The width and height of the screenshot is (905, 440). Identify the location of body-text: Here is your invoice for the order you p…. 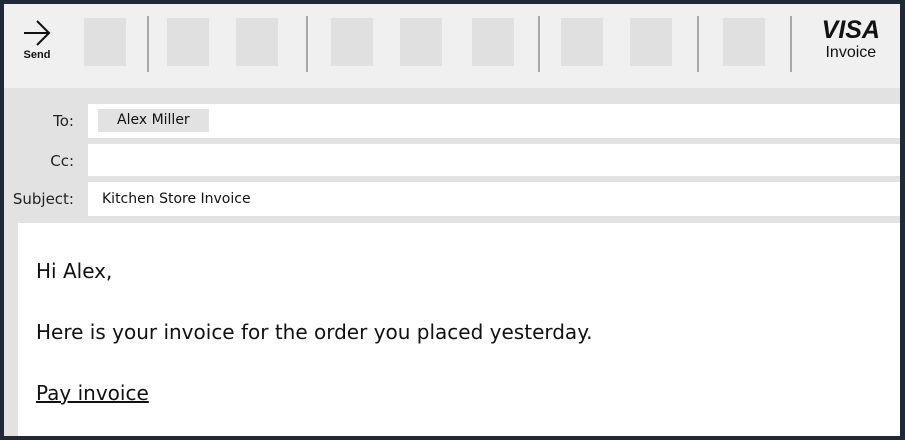
(314, 332).